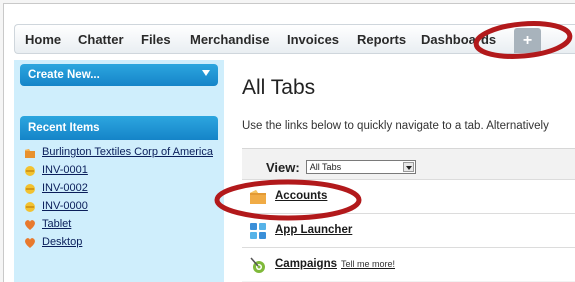  I want to click on plus-icon: +, so click(527, 40).